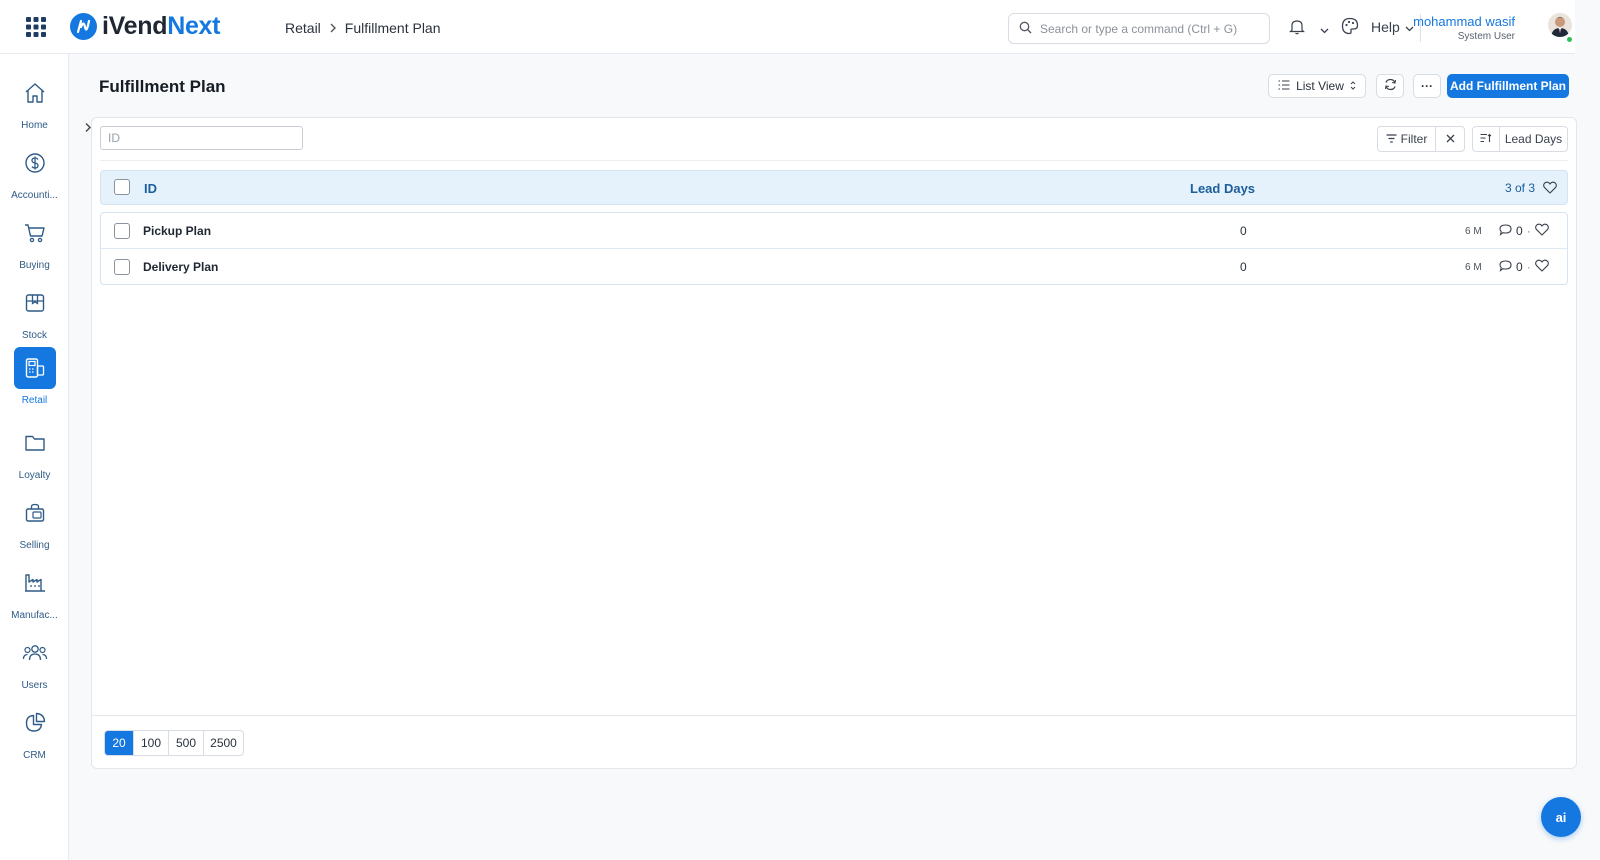  I want to click on box-icon, so click(35, 303).